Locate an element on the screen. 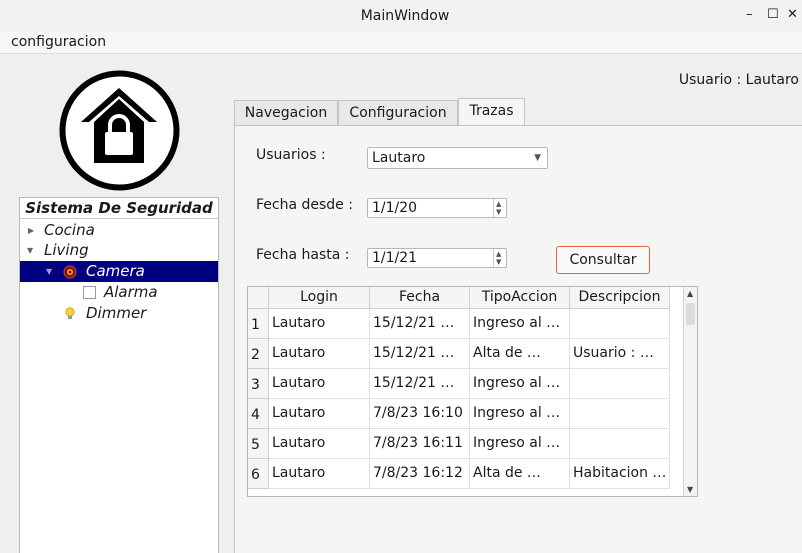  tree-item-label: Dimmer is located at coordinates (116, 313).